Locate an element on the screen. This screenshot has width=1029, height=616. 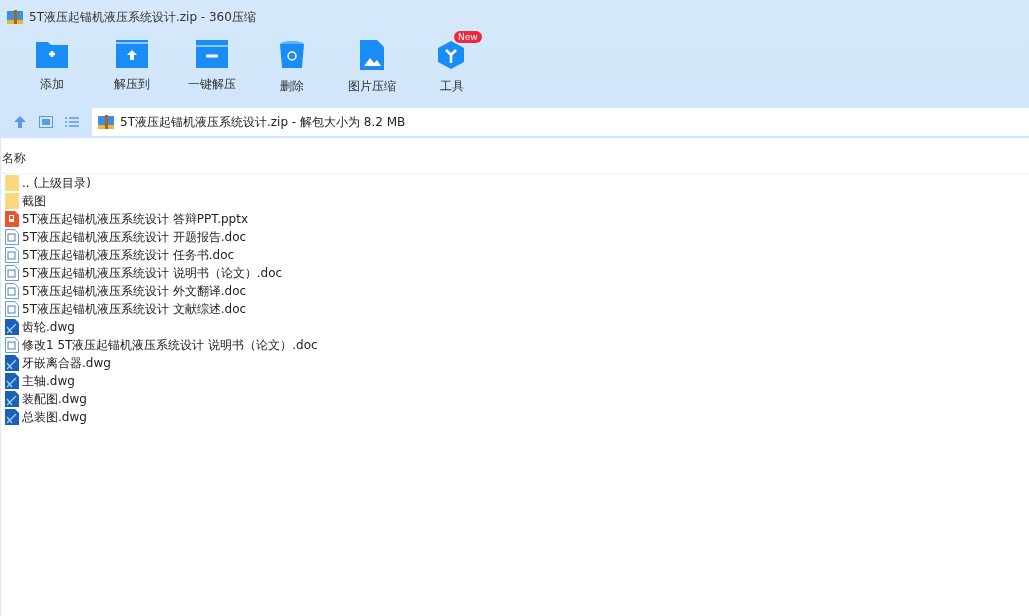
file-name: 5T液压起锚机液压系统设计 开题报告.doc is located at coordinates (134, 237).